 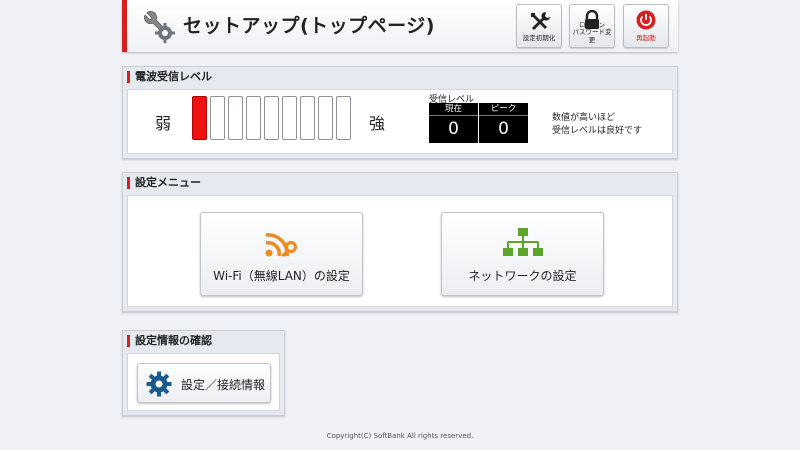 I want to click on page-title: セットアップ(トップページ), so click(x=309, y=26).